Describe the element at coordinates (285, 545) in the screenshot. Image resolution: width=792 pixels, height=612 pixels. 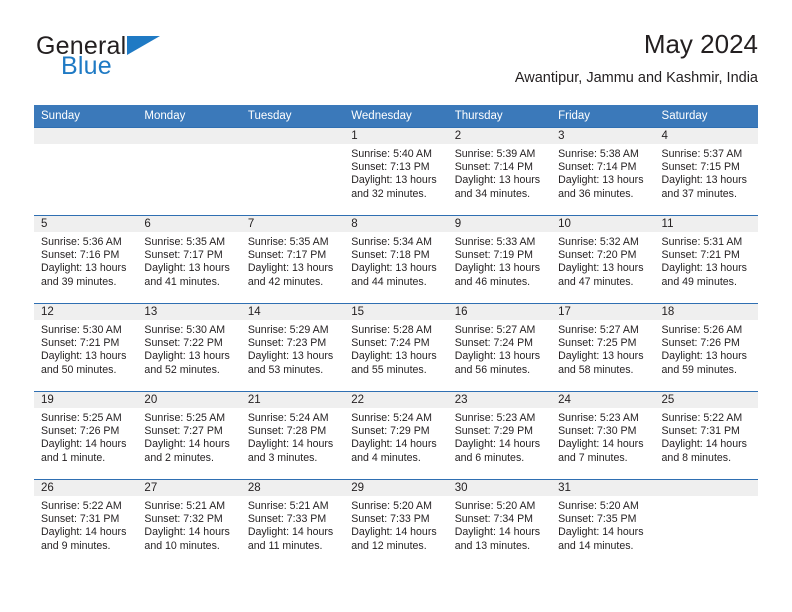
I see `daylight-duration-line2: and 11 minutes.` at that location.